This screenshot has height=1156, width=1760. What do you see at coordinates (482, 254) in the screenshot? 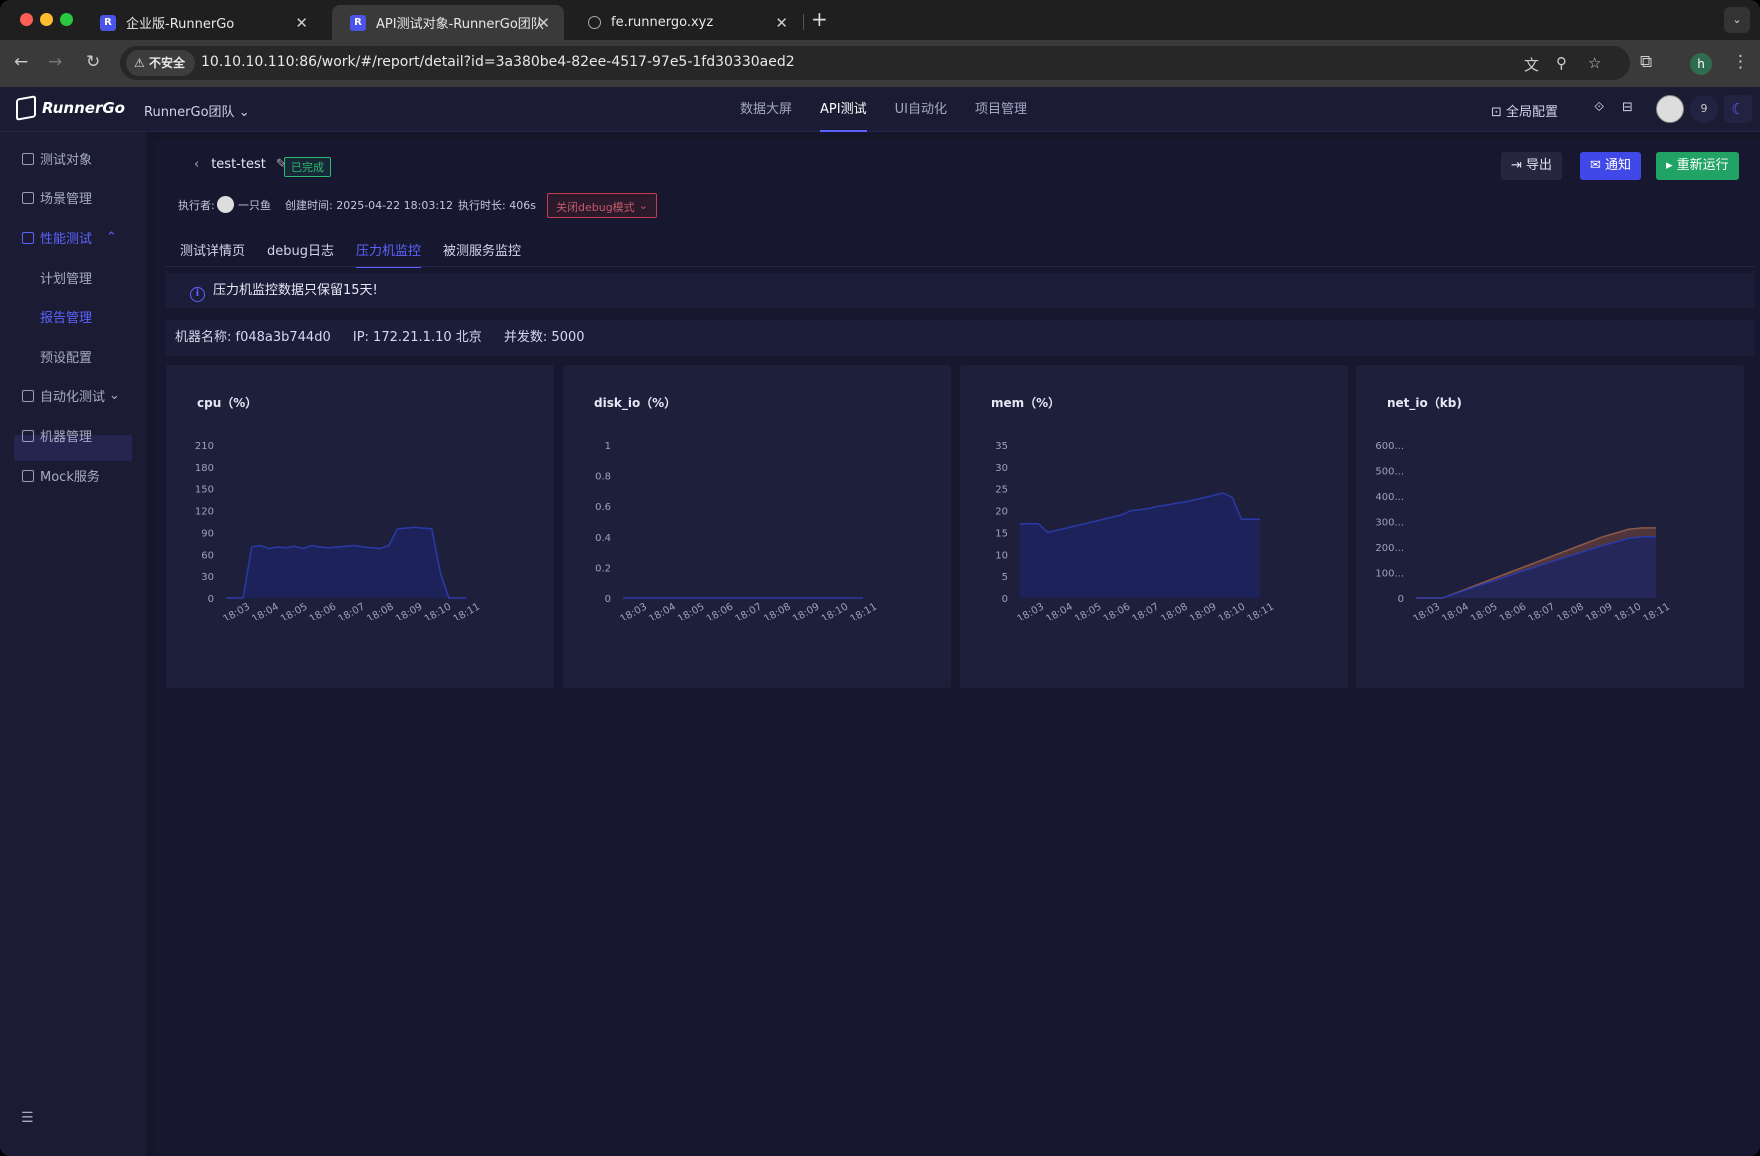
I see `tab-service-monitor: 被测服务监控` at bounding box center [482, 254].